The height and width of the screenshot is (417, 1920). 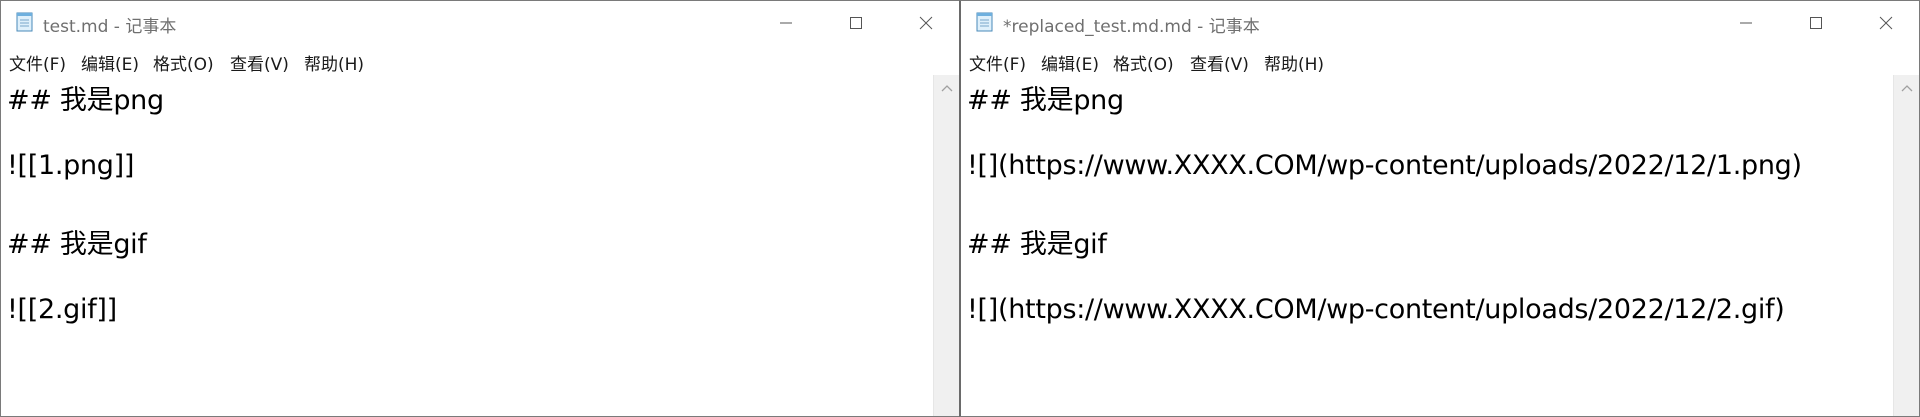 What do you see at coordinates (480, 23) in the screenshot?
I see `title-bar: test.md - 记事本` at bounding box center [480, 23].